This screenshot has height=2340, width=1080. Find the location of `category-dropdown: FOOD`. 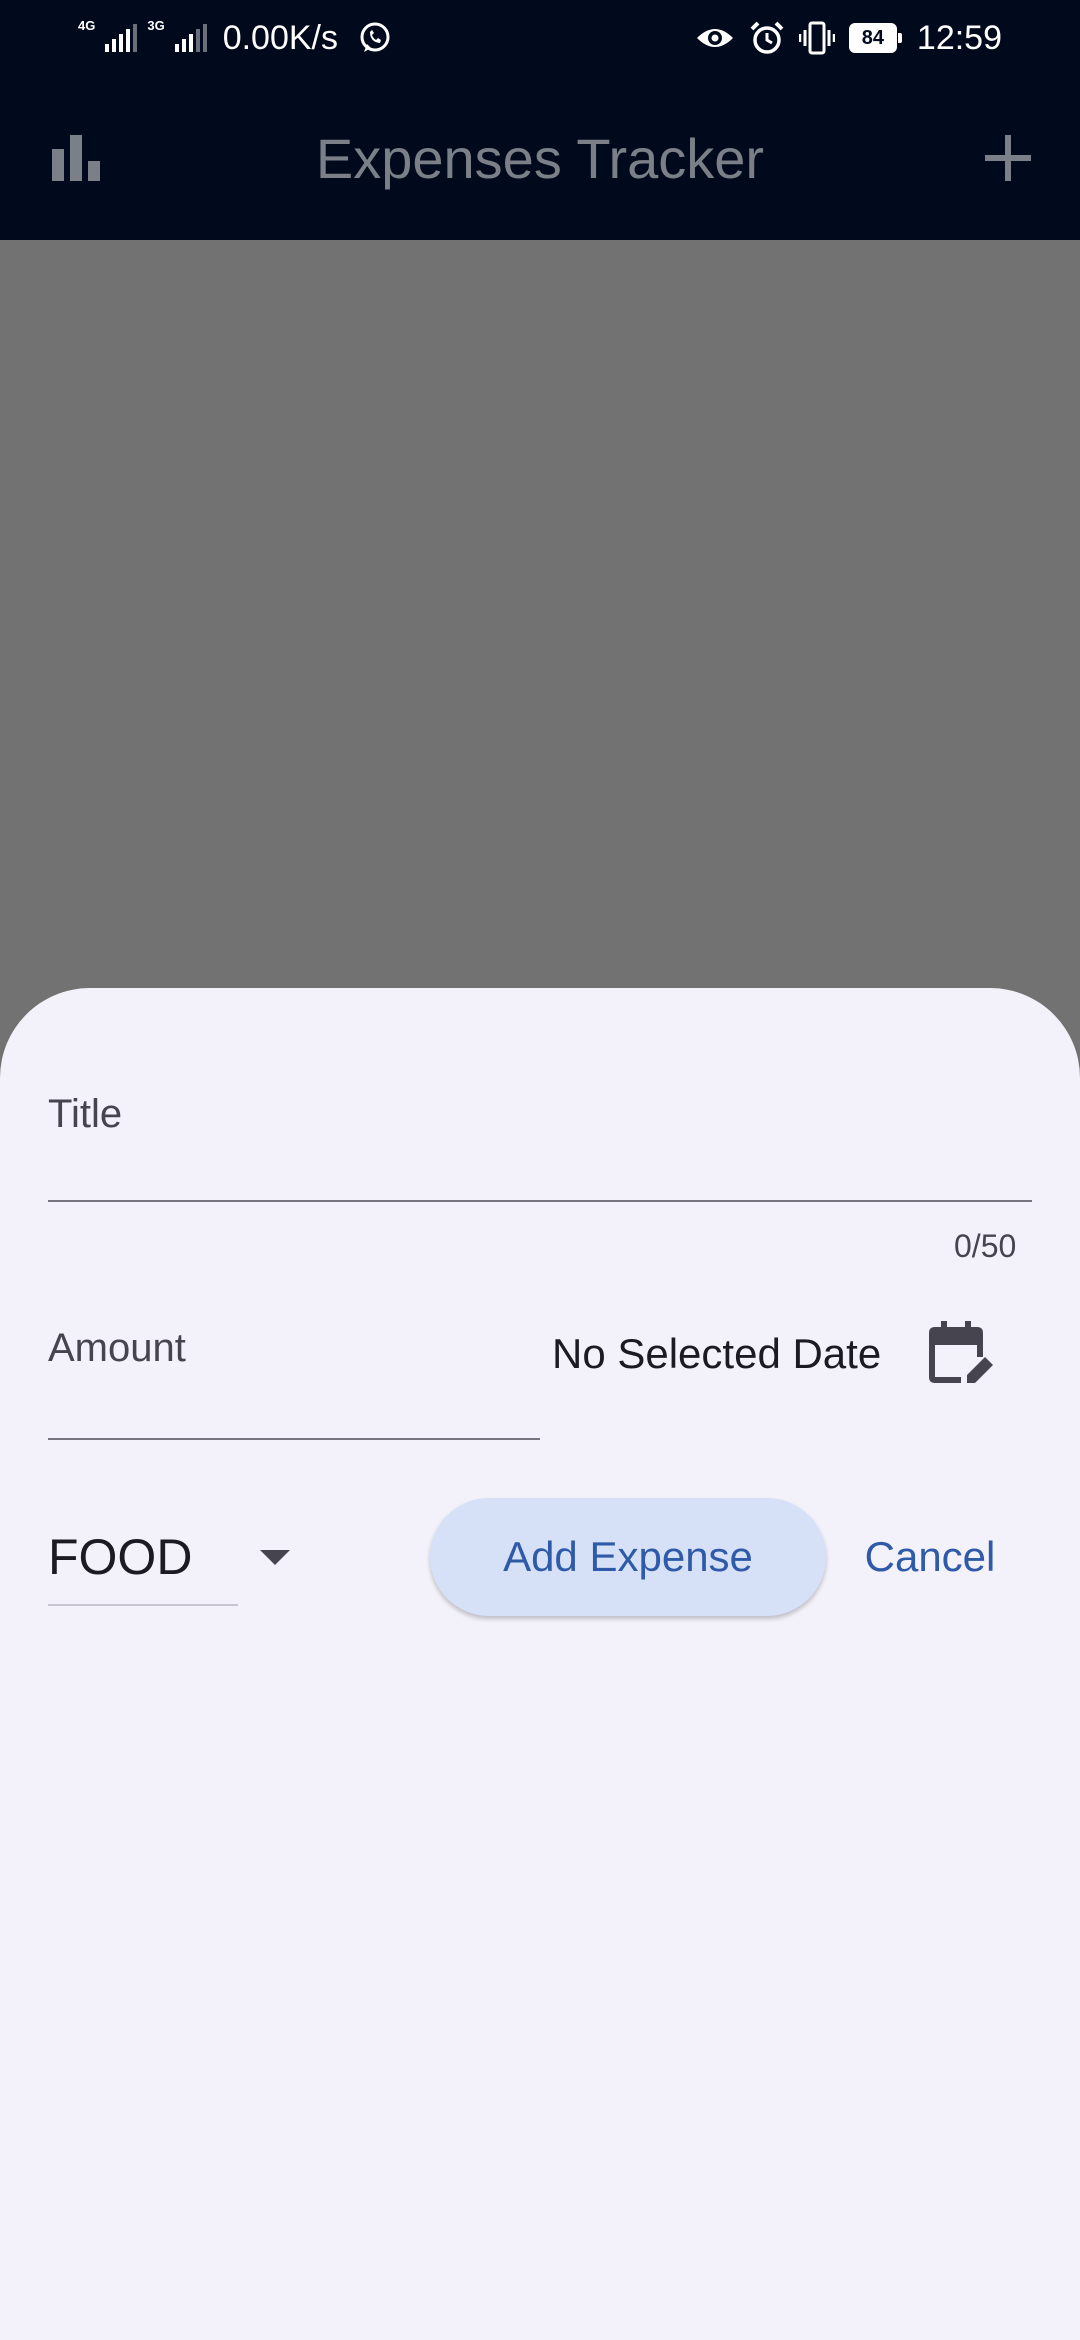

category-dropdown: FOOD is located at coordinates (178, 1562).